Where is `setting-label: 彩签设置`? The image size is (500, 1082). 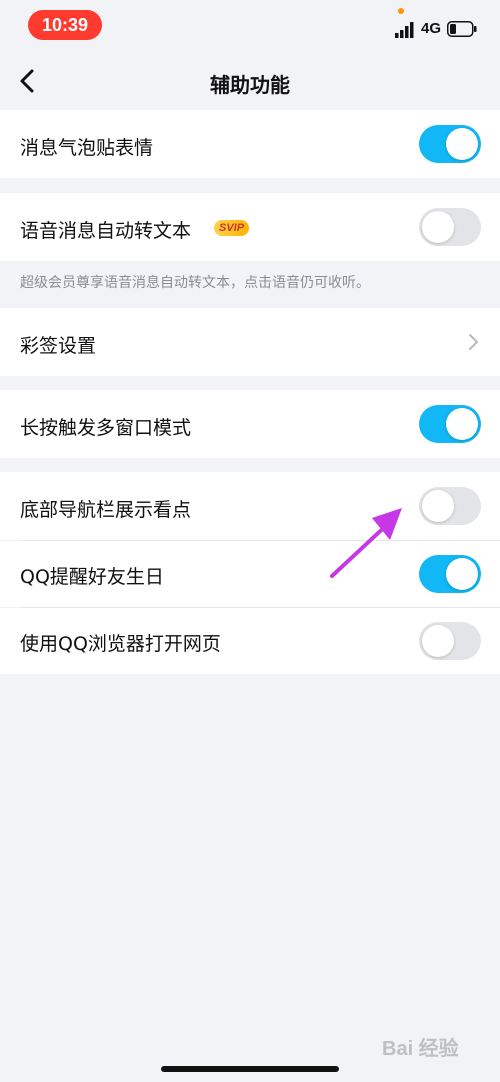 setting-label: 彩签设置 is located at coordinates (58, 346).